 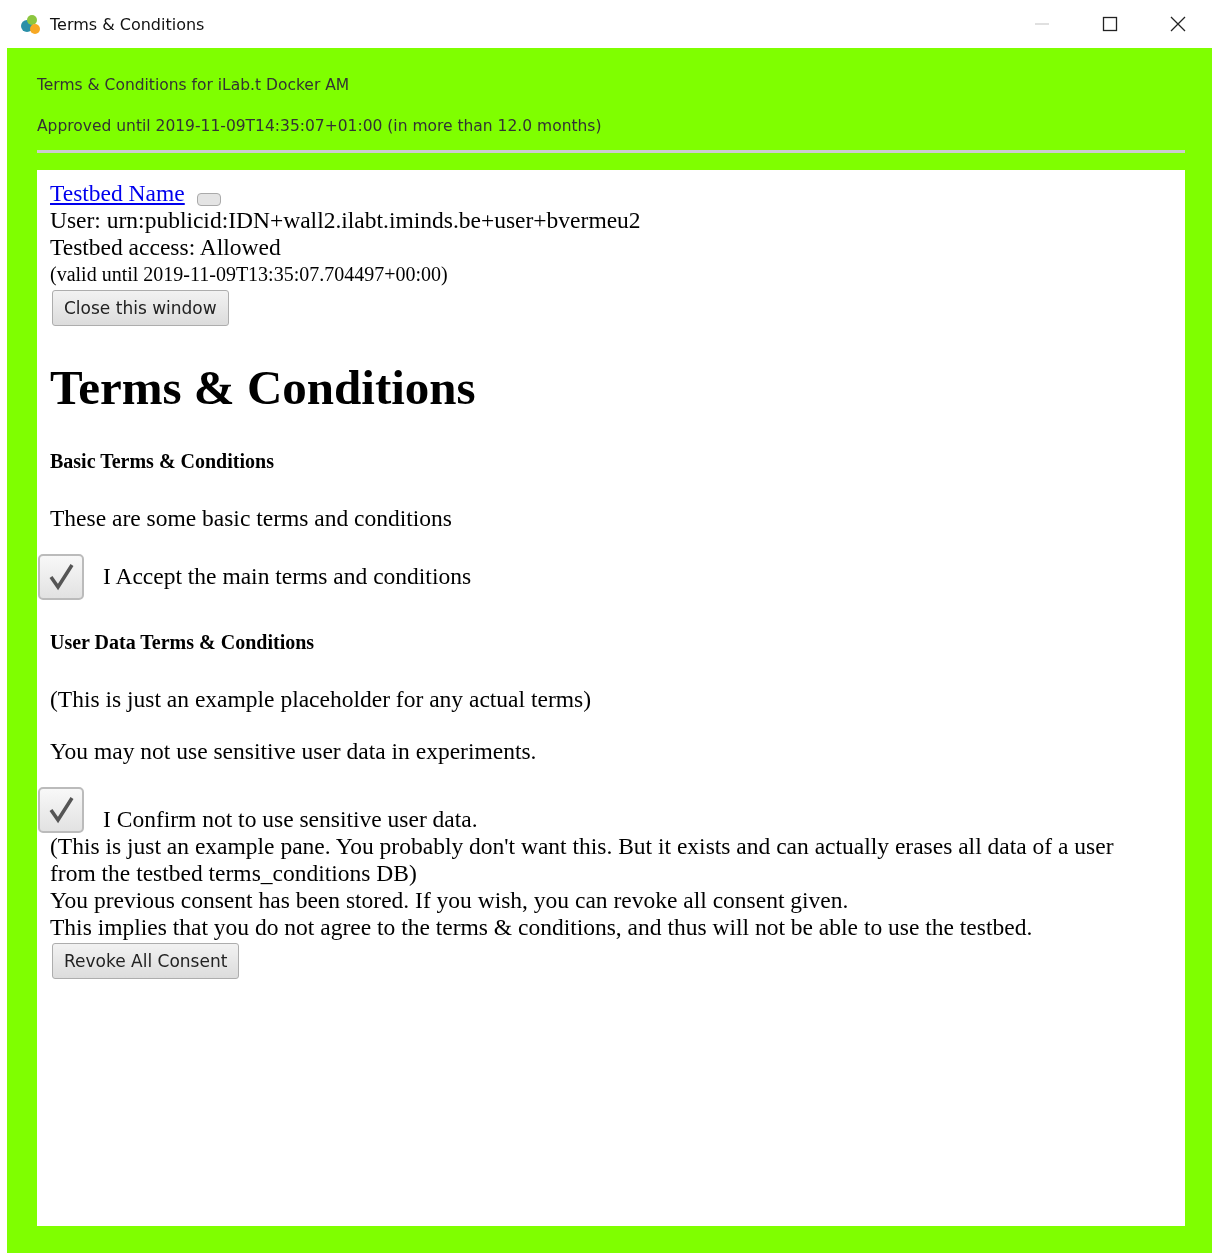 What do you see at coordinates (251, 518) in the screenshot?
I see `paragraph: These are some basic terms and conditions` at bounding box center [251, 518].